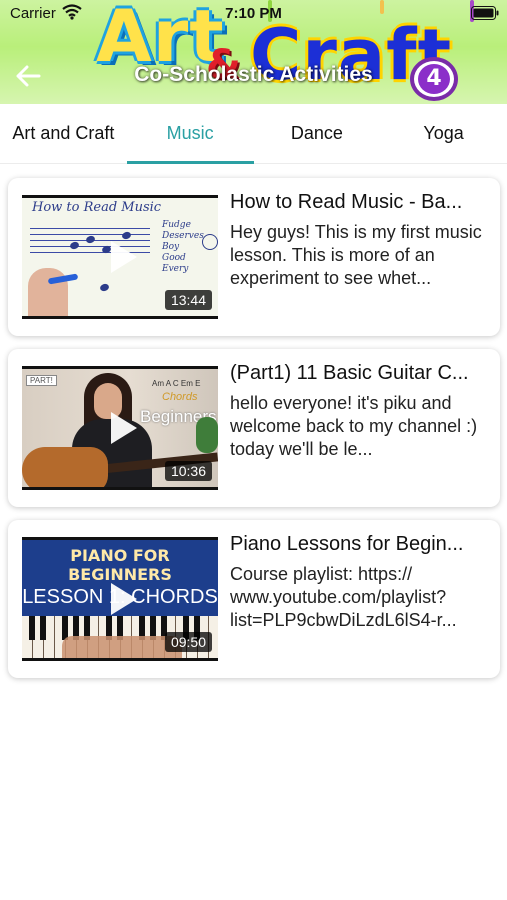  Describe the element at coordinates (183, 247) in the screenshot. I see `mnemonic-words: Fudge Deserves Boy Good Every` at that location.